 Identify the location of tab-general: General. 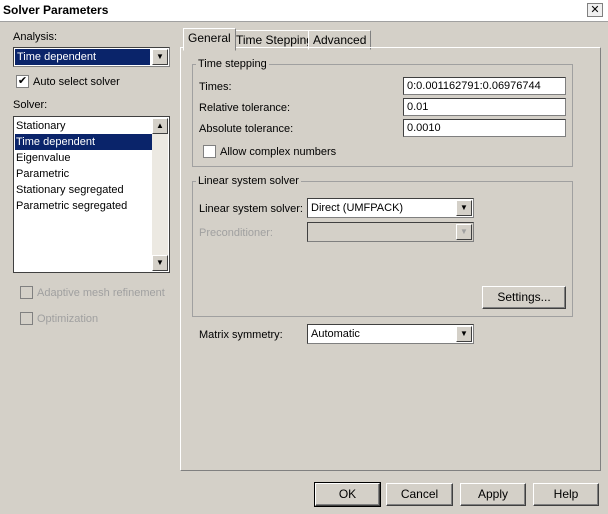
(209, 39).